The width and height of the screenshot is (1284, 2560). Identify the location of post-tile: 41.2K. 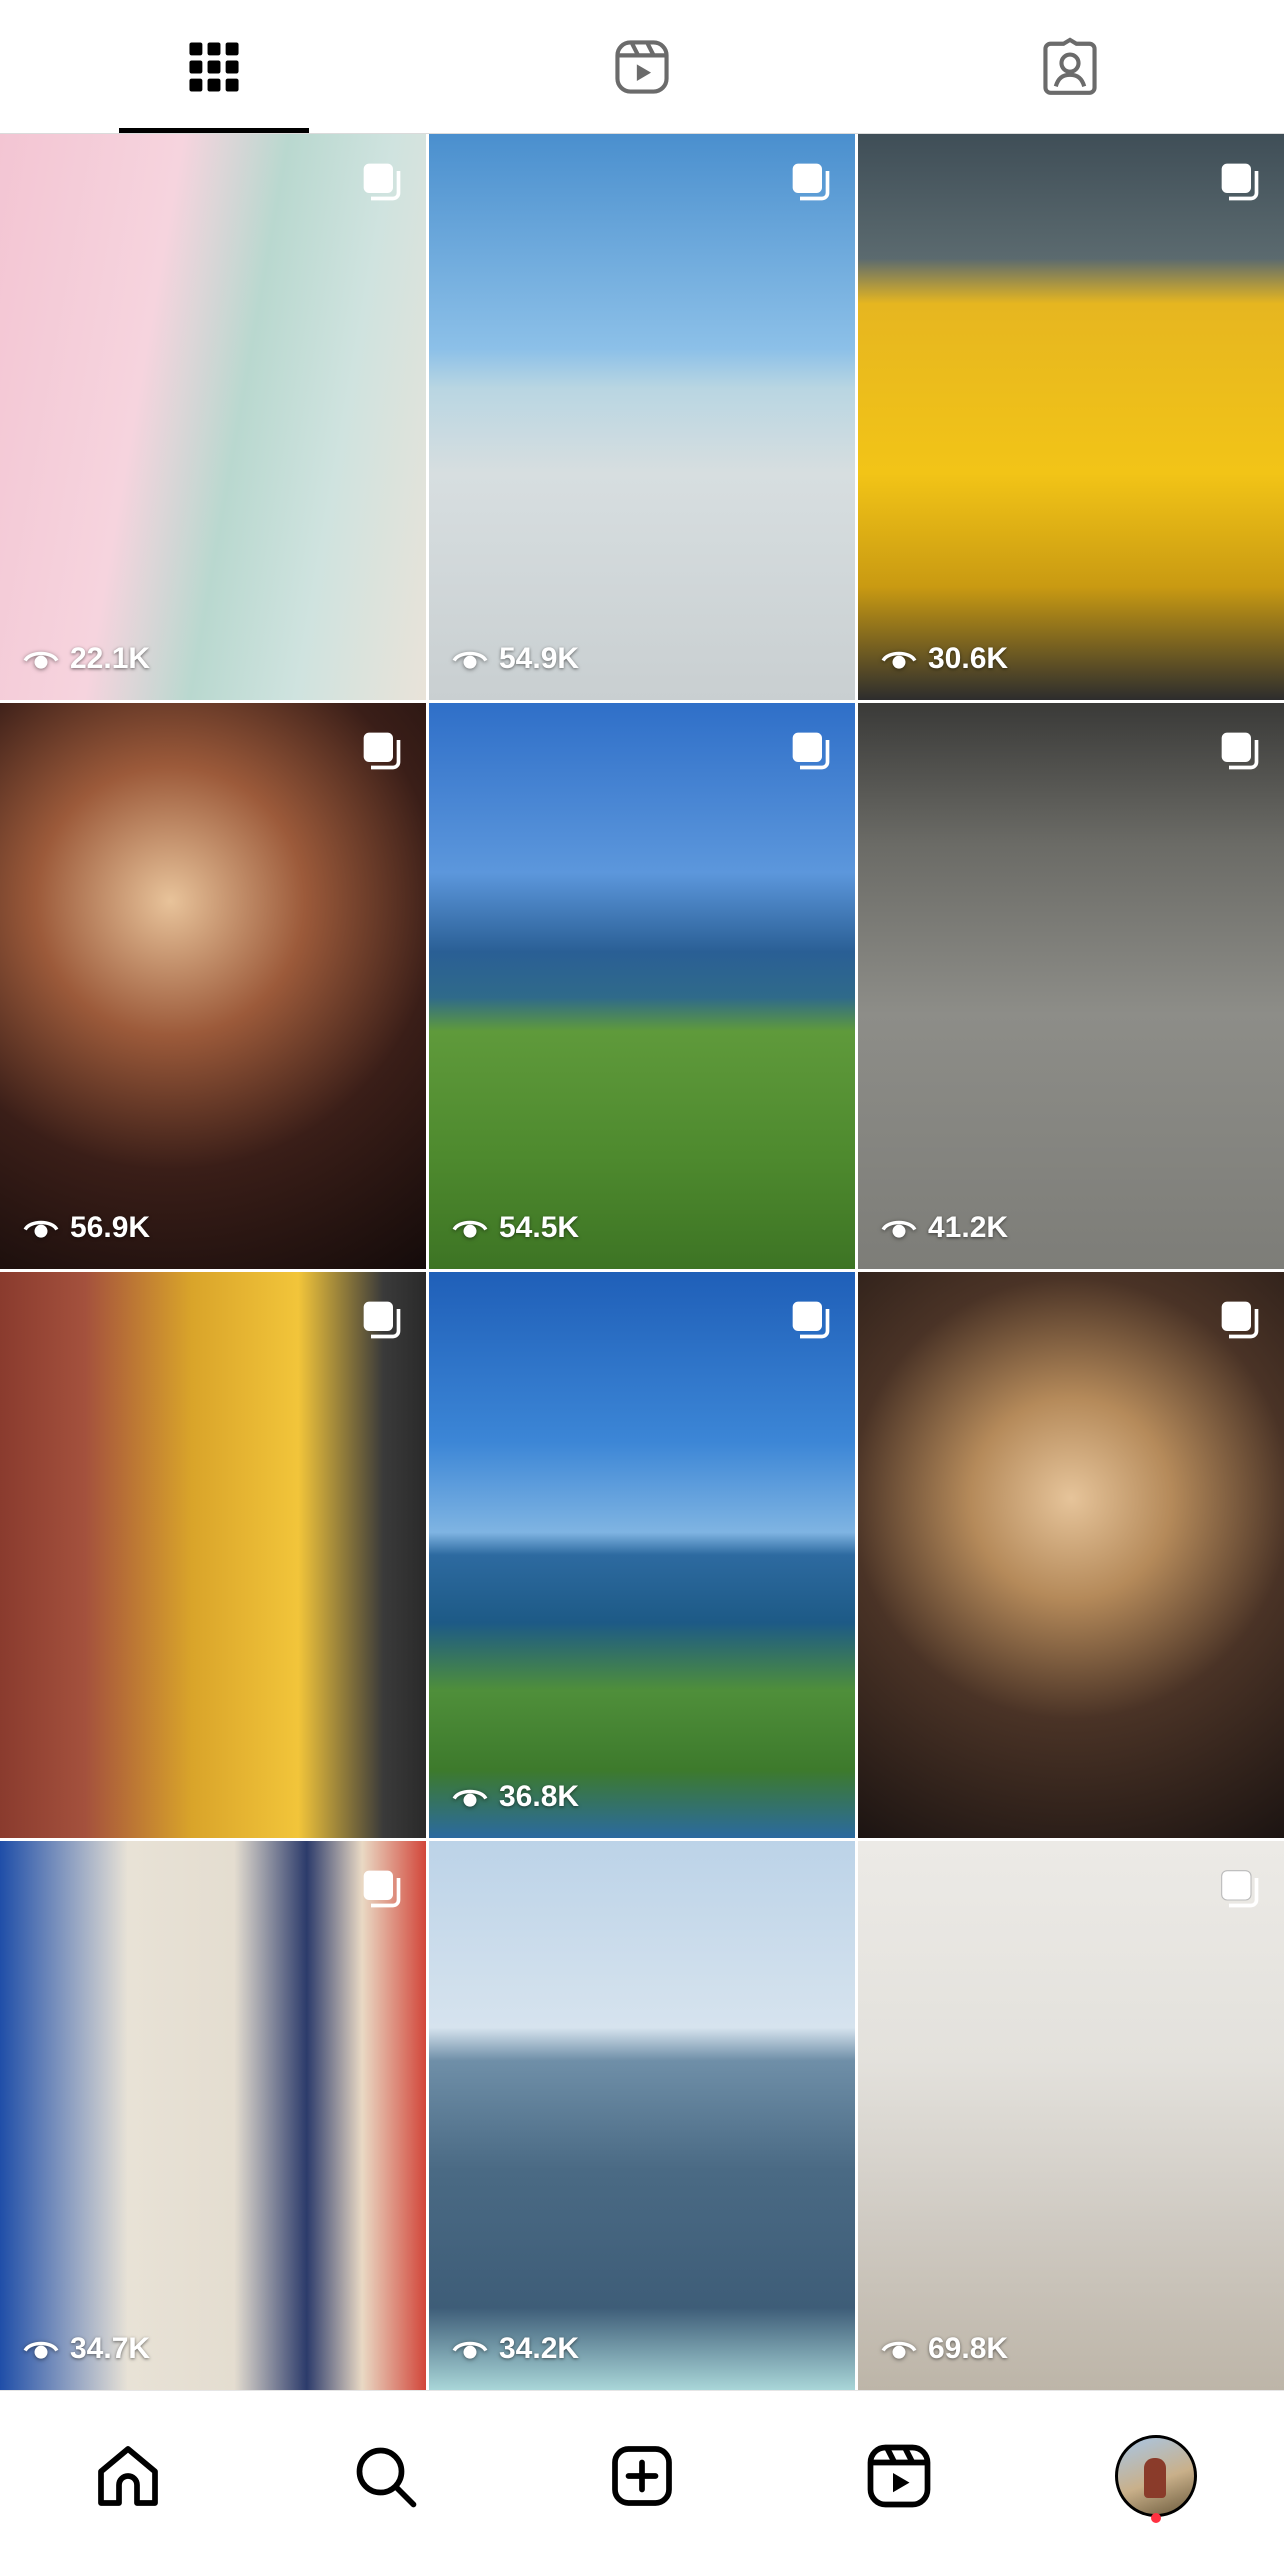
(1071, 986).